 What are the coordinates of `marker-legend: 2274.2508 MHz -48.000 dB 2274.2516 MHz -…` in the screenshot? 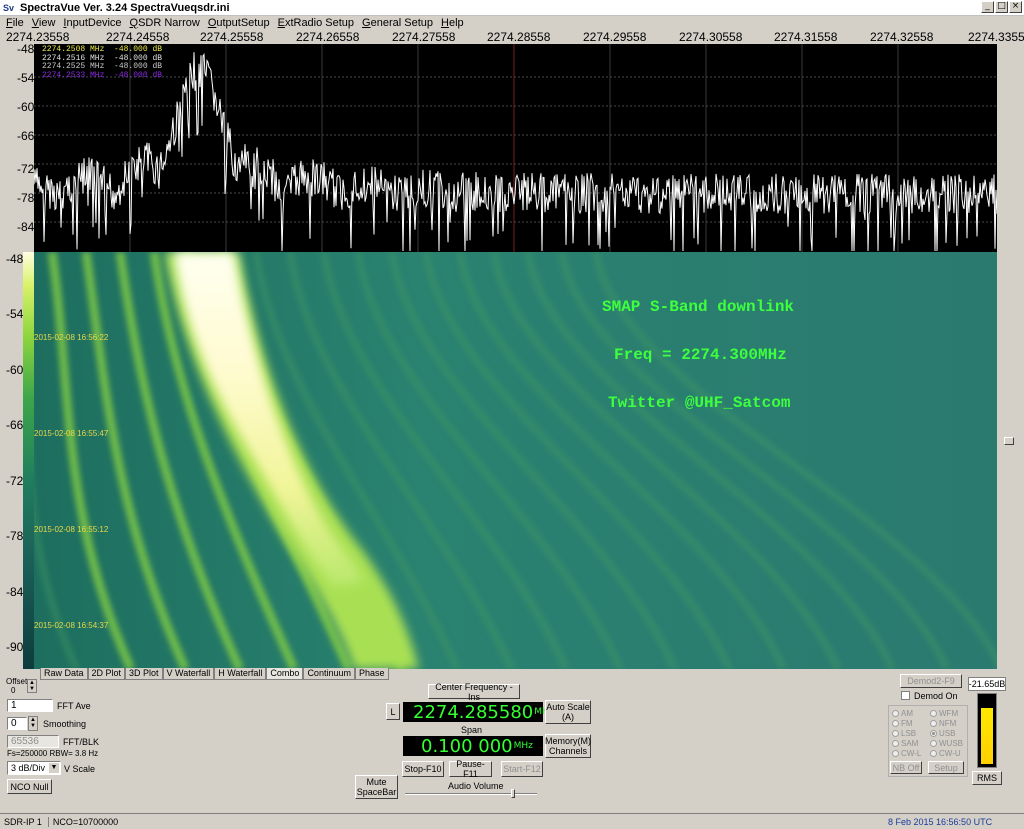 It's located at (102, 62).